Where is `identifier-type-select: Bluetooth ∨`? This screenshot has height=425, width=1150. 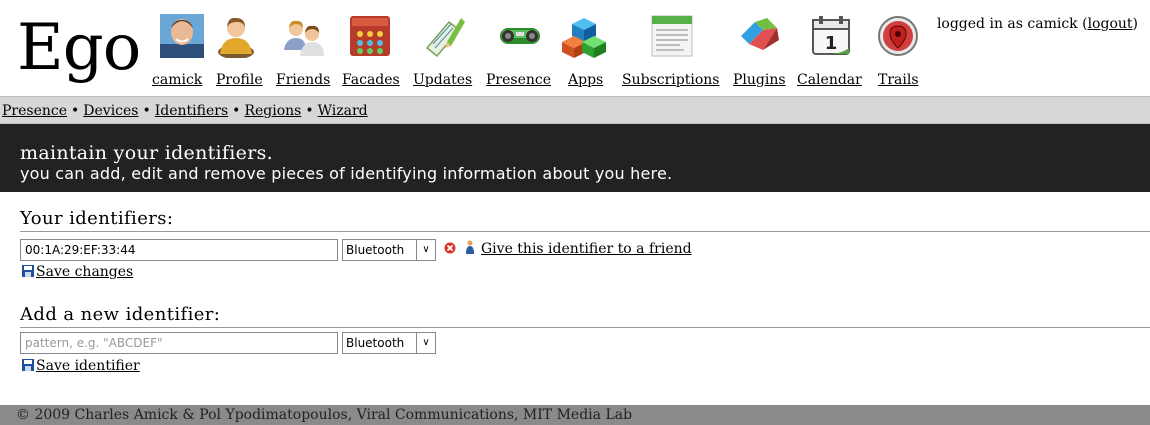
identifier-type-select: Bluetooth ∨ is located at coordinates (389, 250).